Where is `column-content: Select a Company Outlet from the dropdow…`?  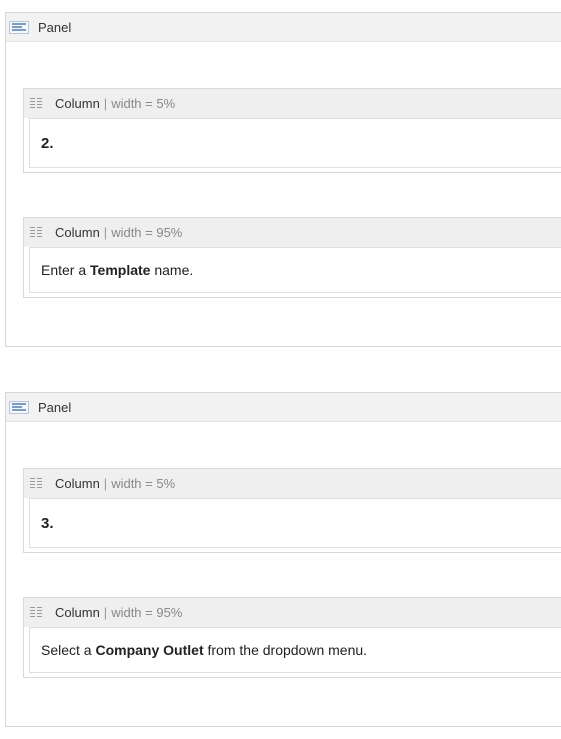 column-content: Select a Company Outlet from the dropdow… is located at coordinates (295, 650).